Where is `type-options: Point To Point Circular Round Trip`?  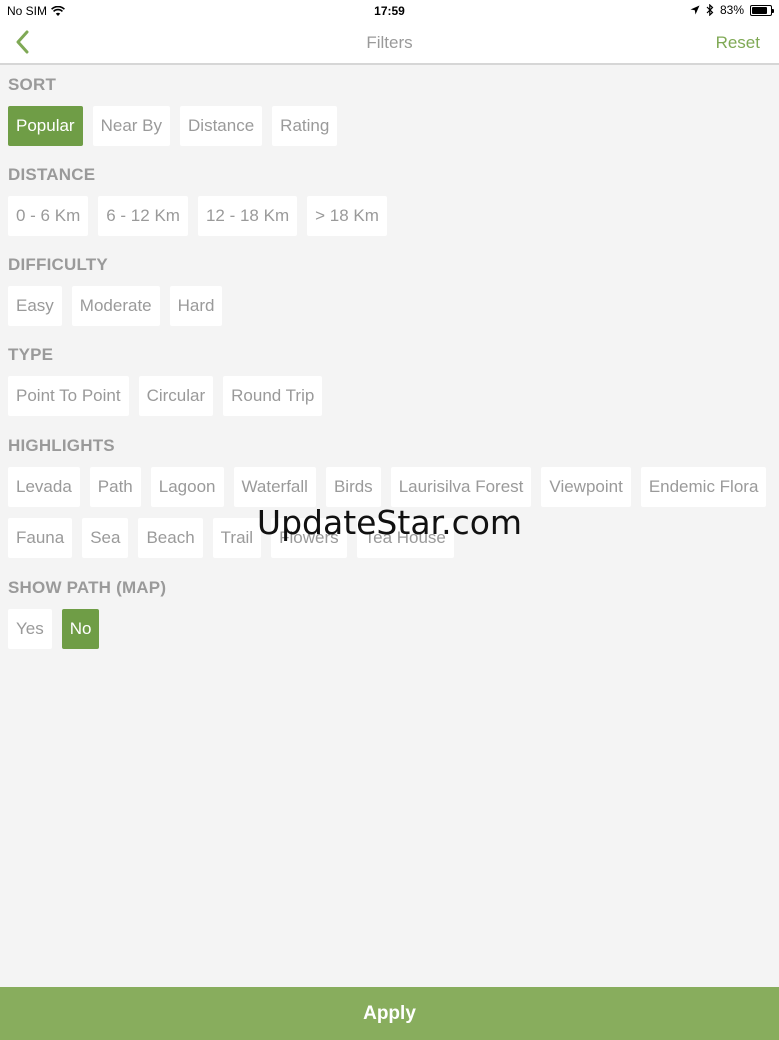
type-options: Point To Point Circular Round Trip is located at coordinates (389, 396).